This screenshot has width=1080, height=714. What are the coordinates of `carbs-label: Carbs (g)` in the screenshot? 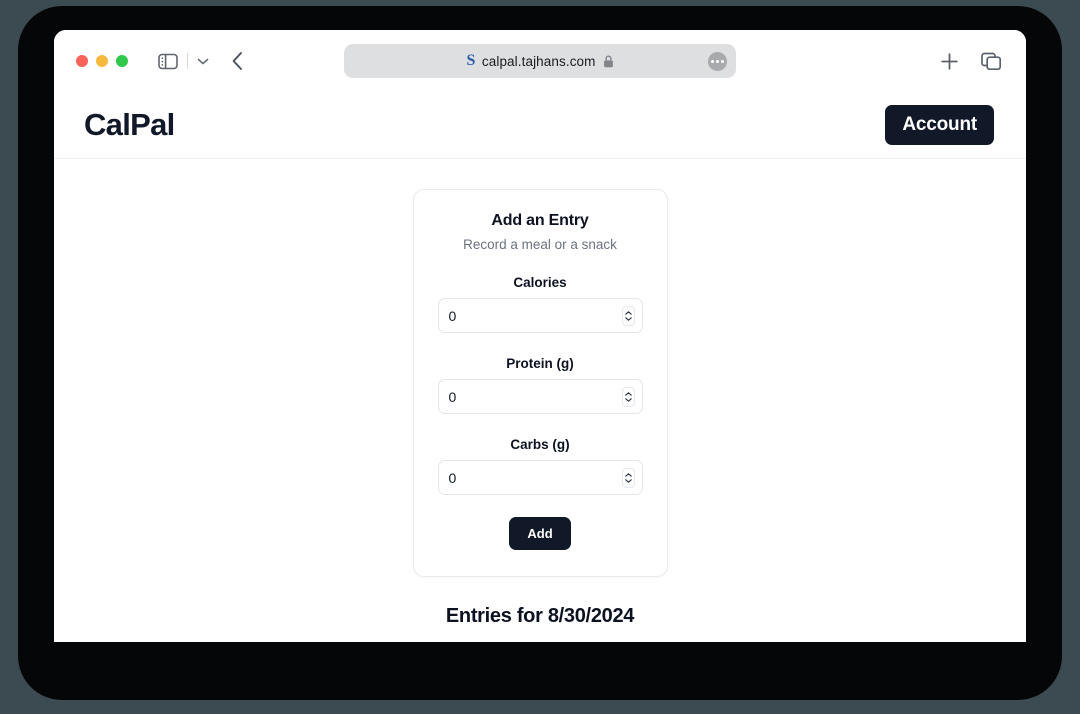 It's located at (540, 444).